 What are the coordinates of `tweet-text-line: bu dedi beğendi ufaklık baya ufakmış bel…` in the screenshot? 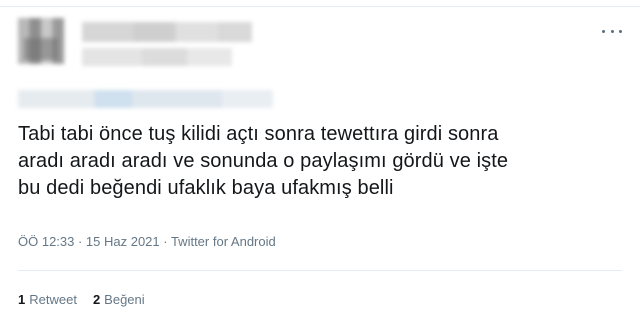 It's located at (206, 188).